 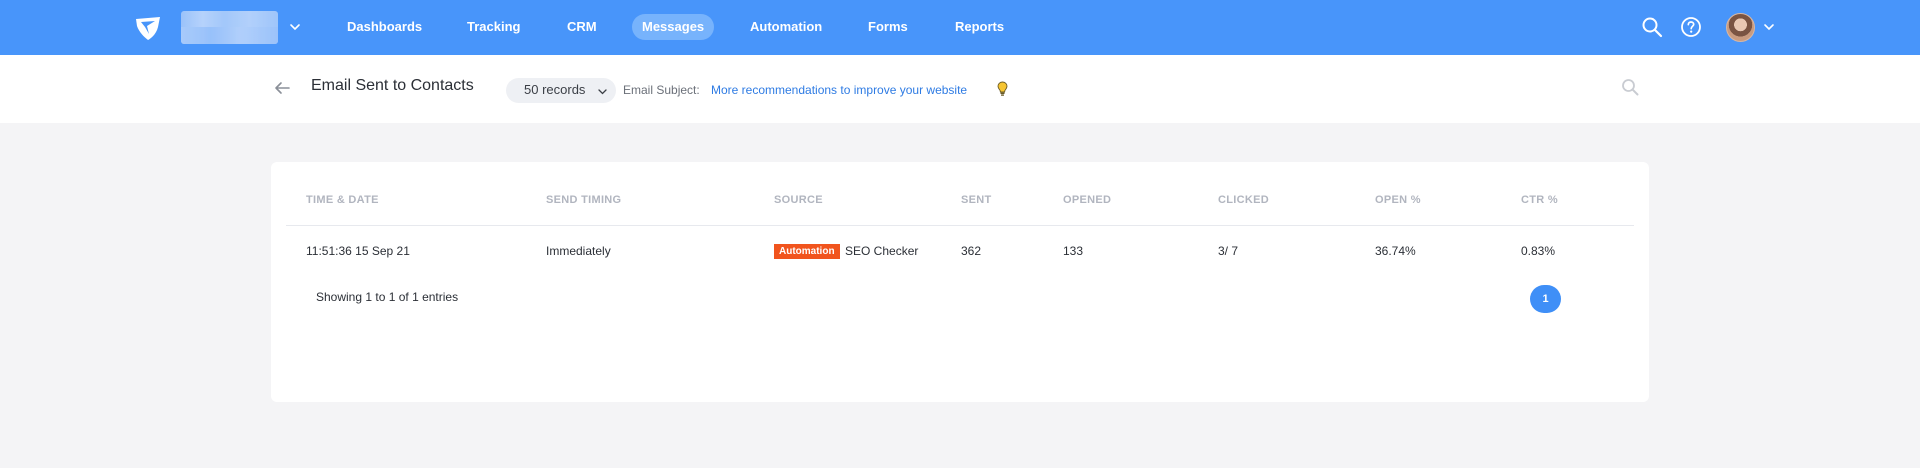 What do you see at coordinates (971, 251) in the screenshot?
I see `cell-sent: 362` at bounding box center [971, 251].